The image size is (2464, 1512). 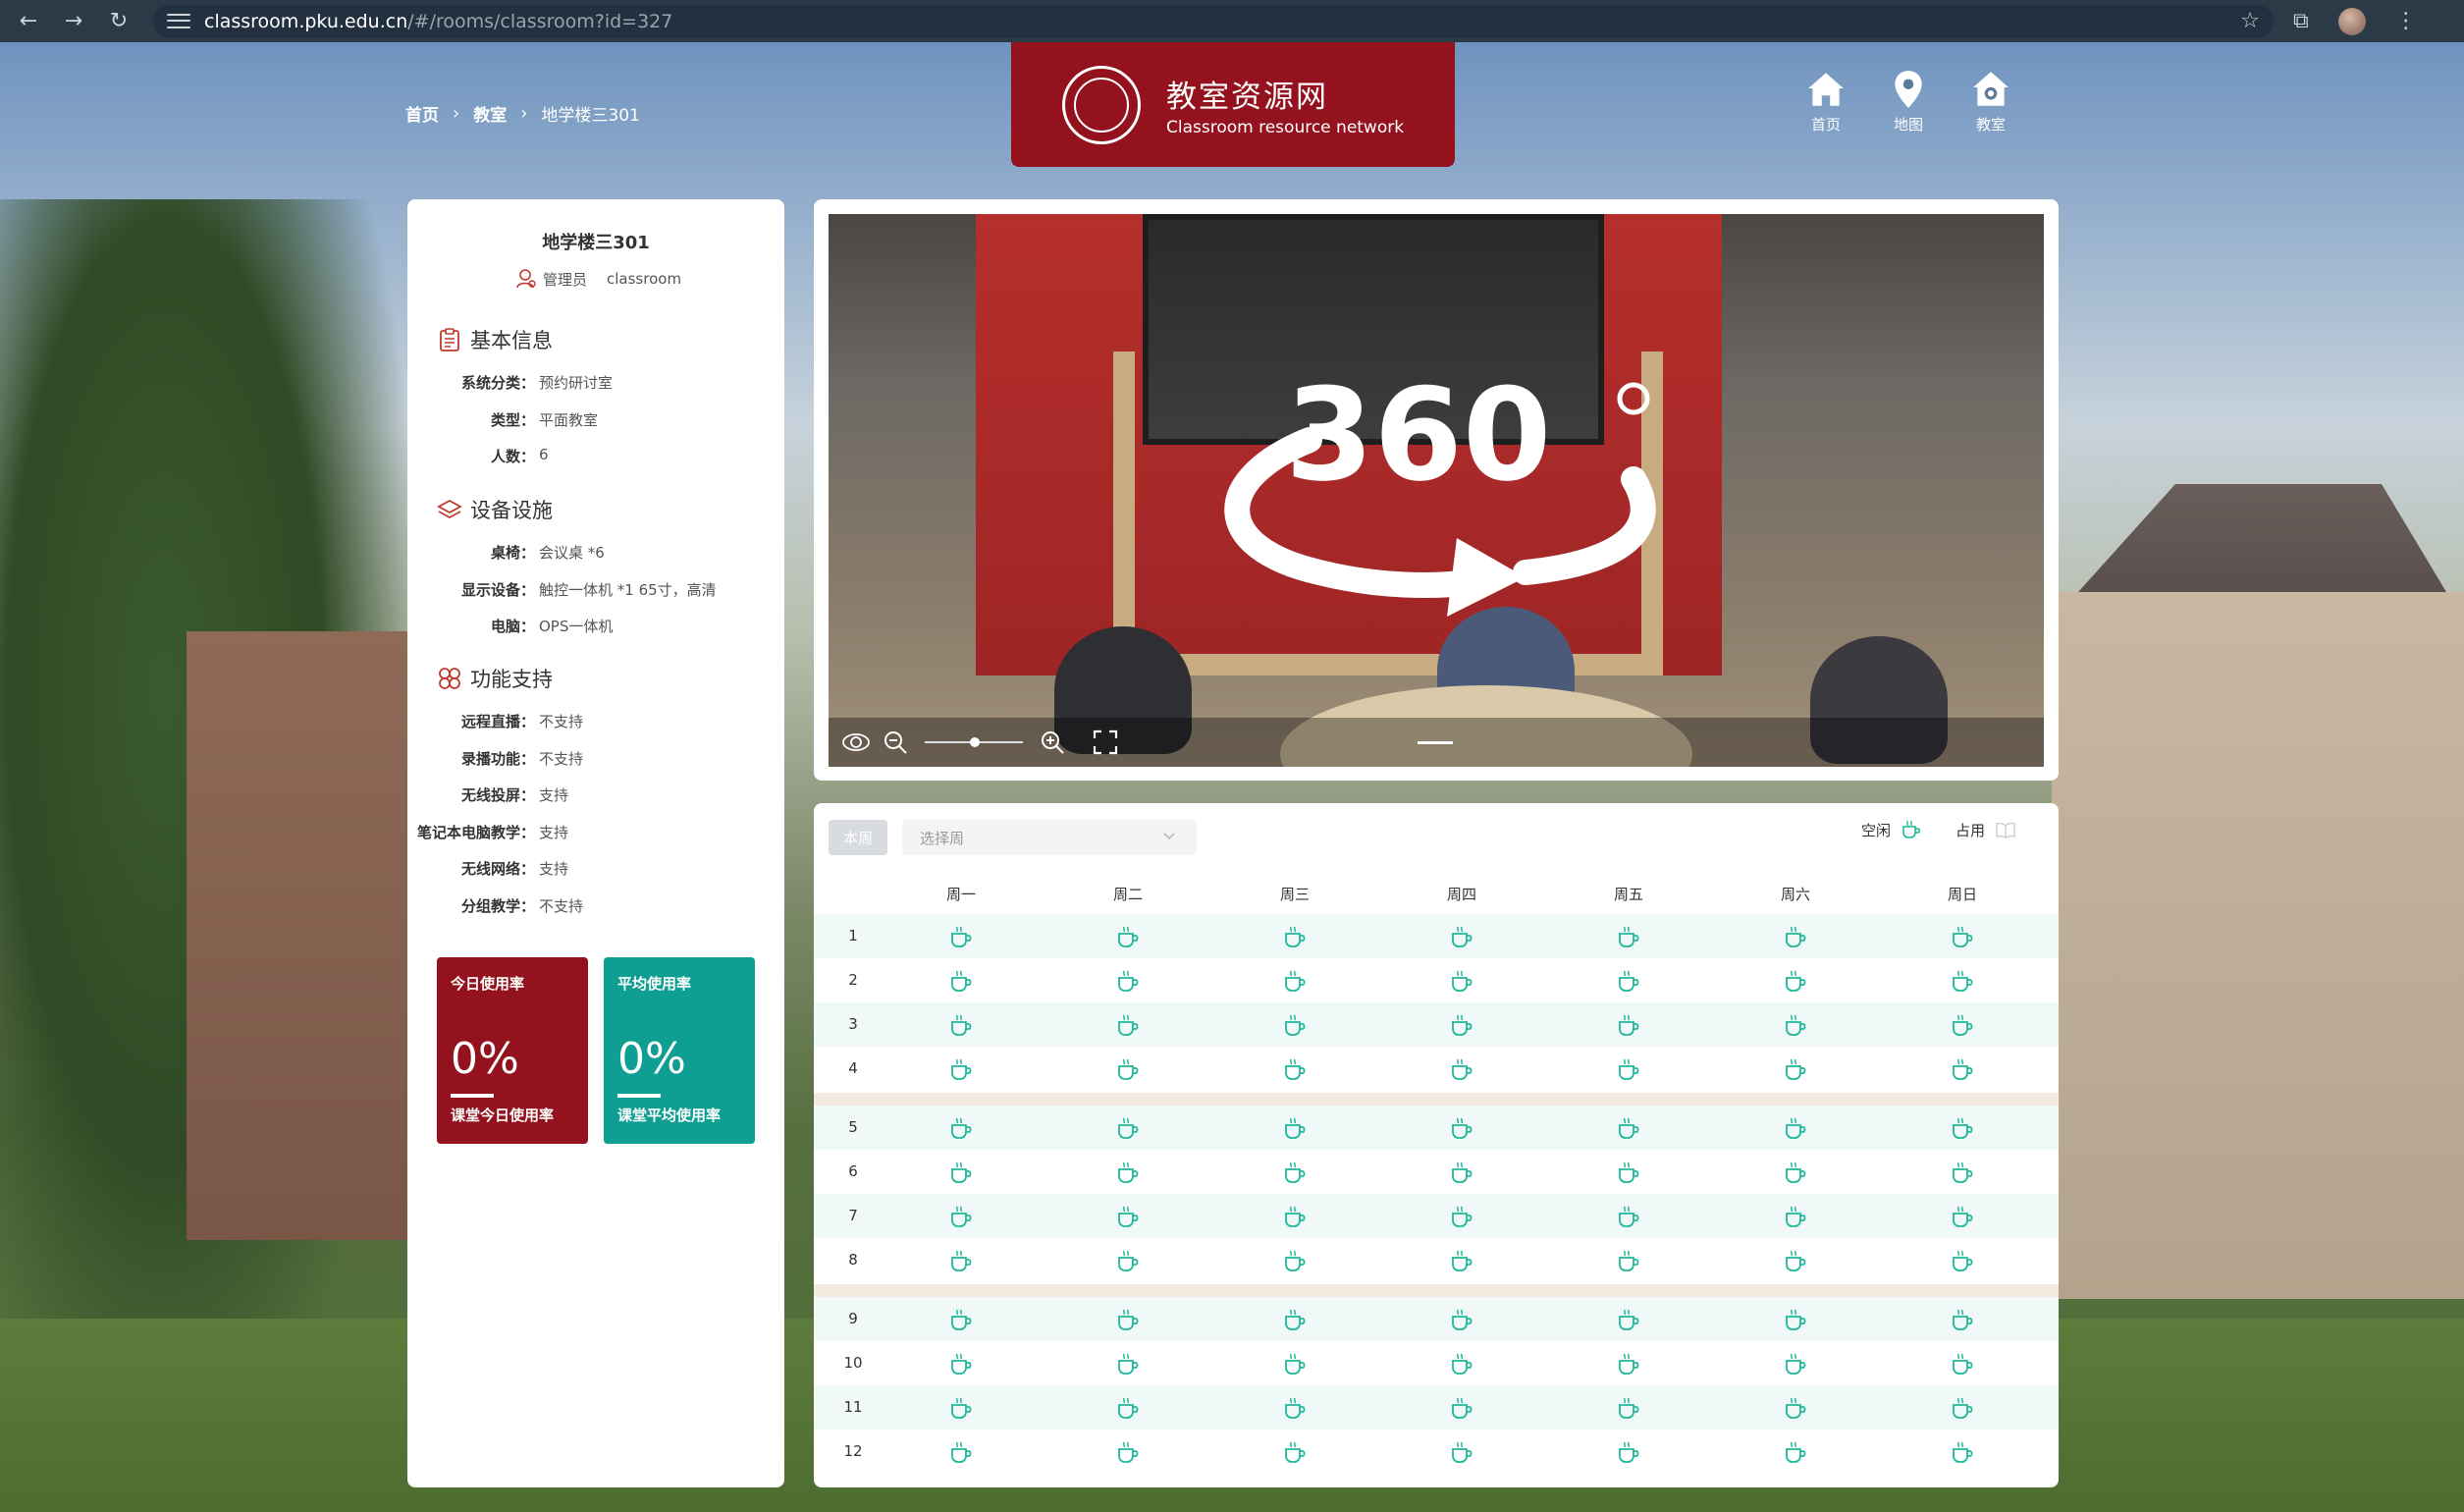 I want to click on fullscreen-button, so click(x=1105, y=743).